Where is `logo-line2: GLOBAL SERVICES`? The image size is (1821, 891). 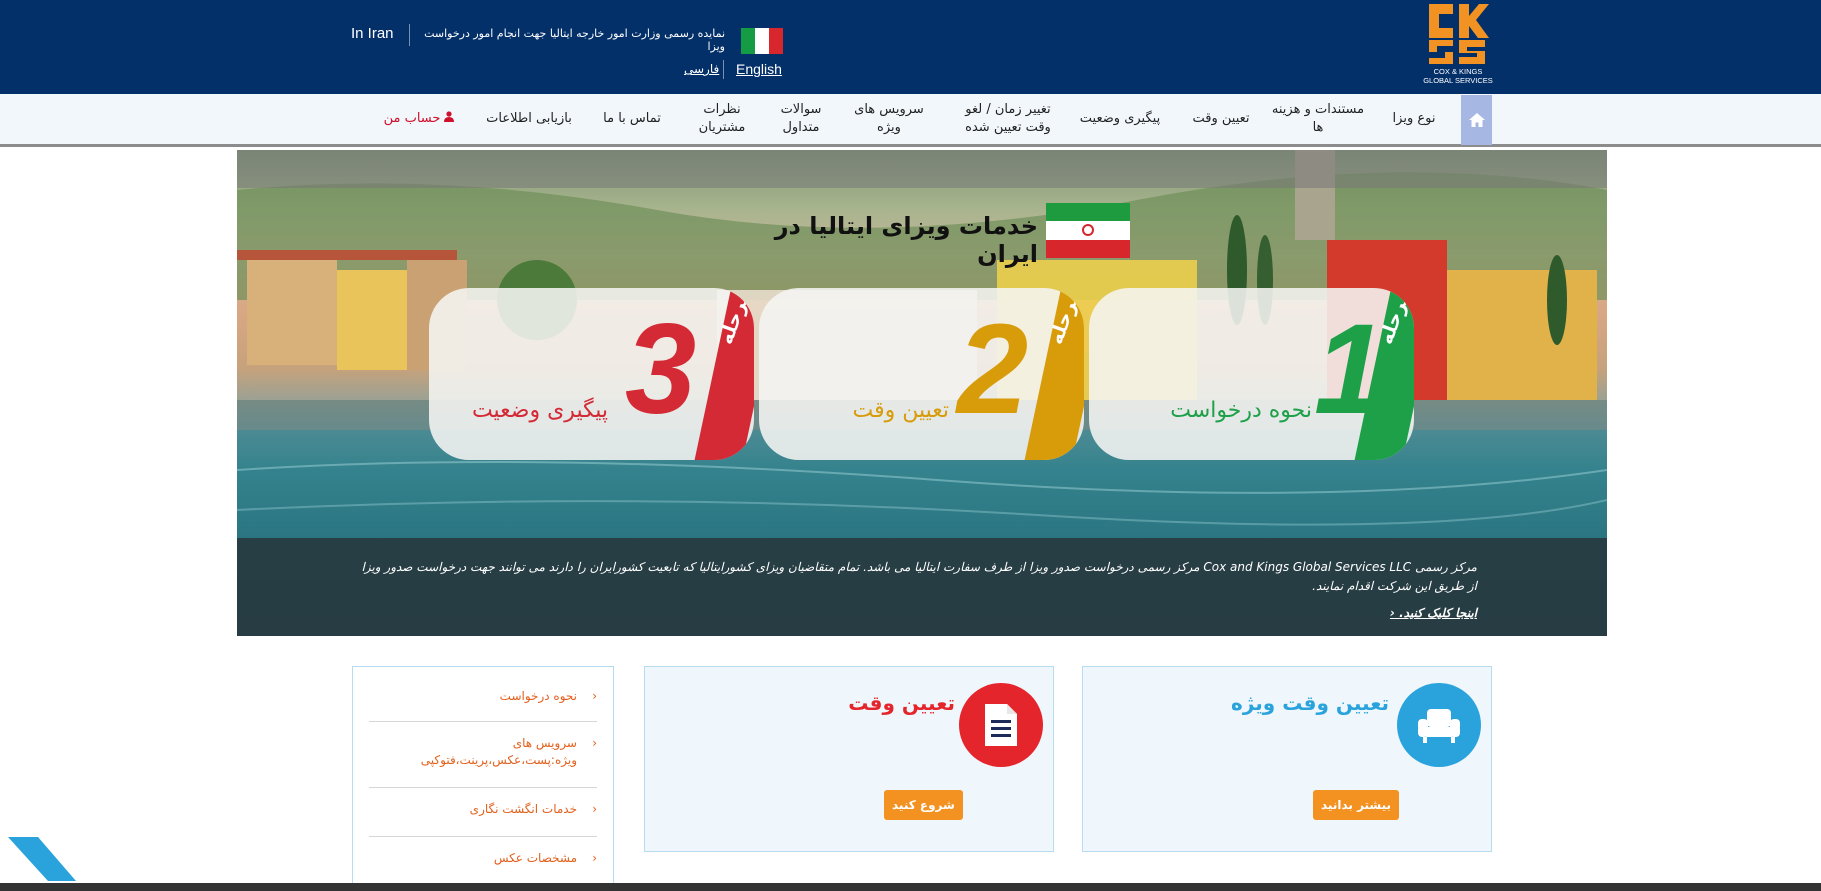
logo-line2: GLOBAL SERVICES is located at coordinates (1458, 80).